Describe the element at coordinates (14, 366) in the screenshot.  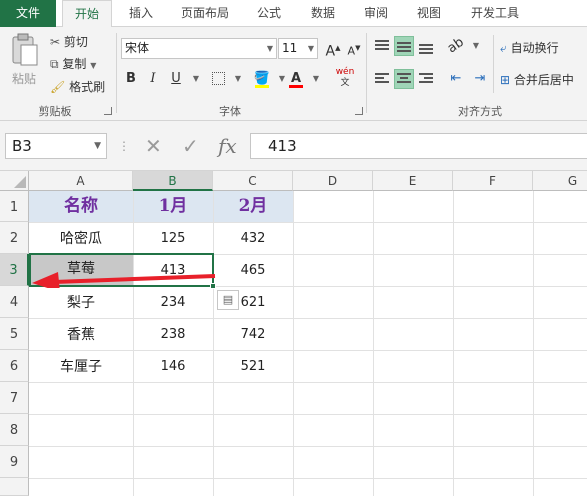
I see `row-header-6: 6` at that location.